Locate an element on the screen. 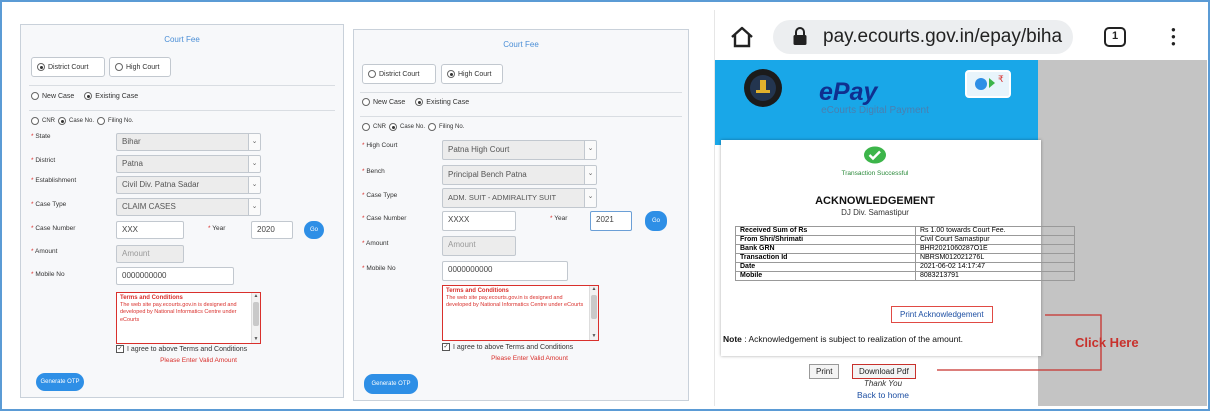  year-input: 2020 is located at coordinates (272, 230).